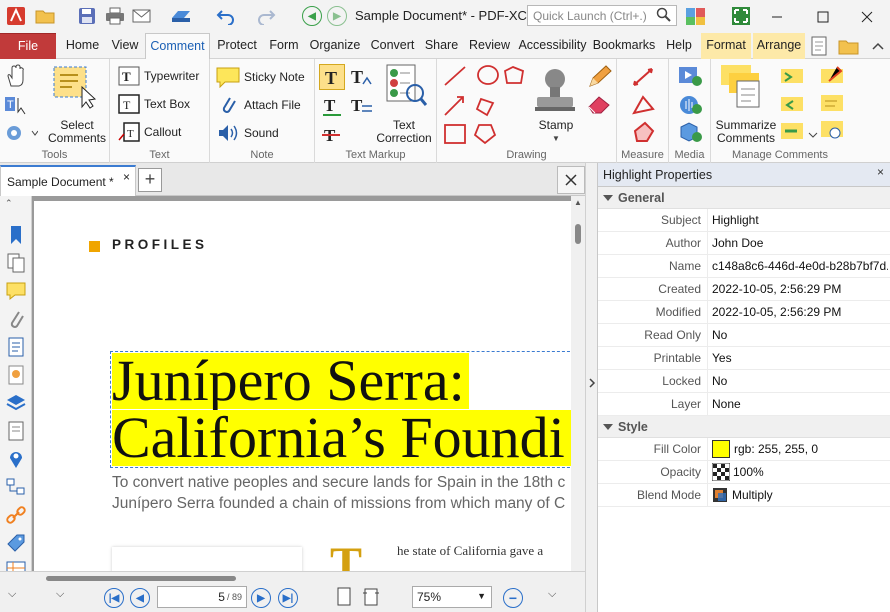 The height and width of the screenshot is (612, 890). I want to click on panel-splitter, so click(591, 387).